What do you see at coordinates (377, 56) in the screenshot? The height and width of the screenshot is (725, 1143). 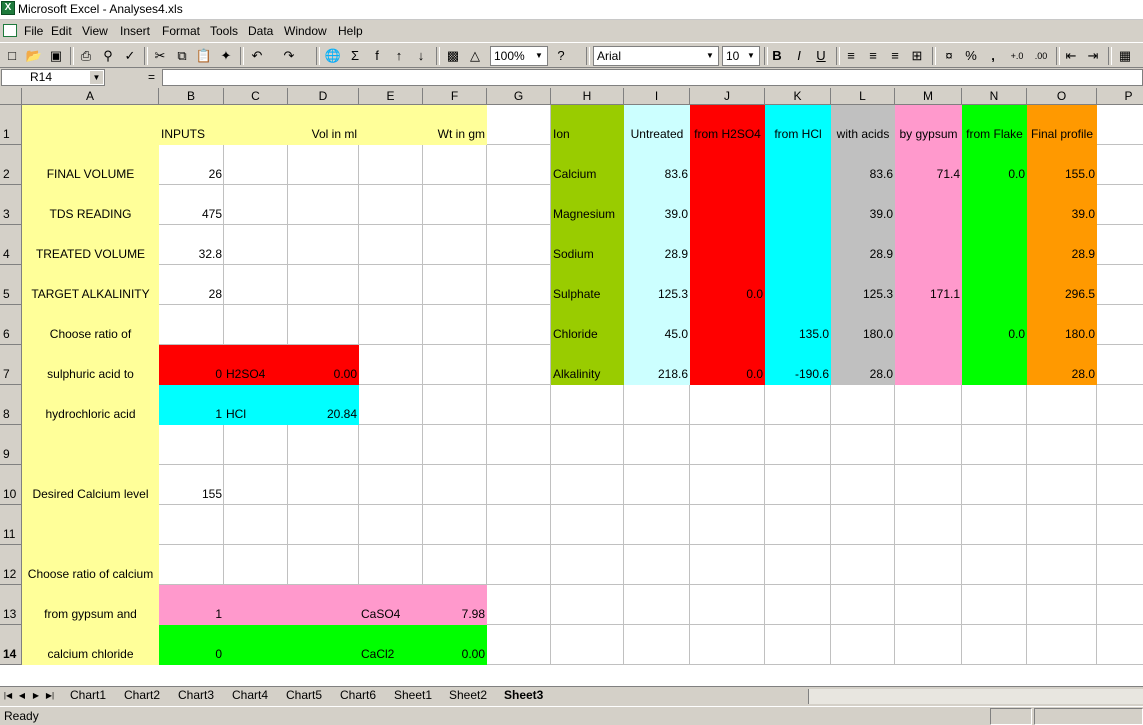 I see `function-icon: f` at bounding box center [377, 56].